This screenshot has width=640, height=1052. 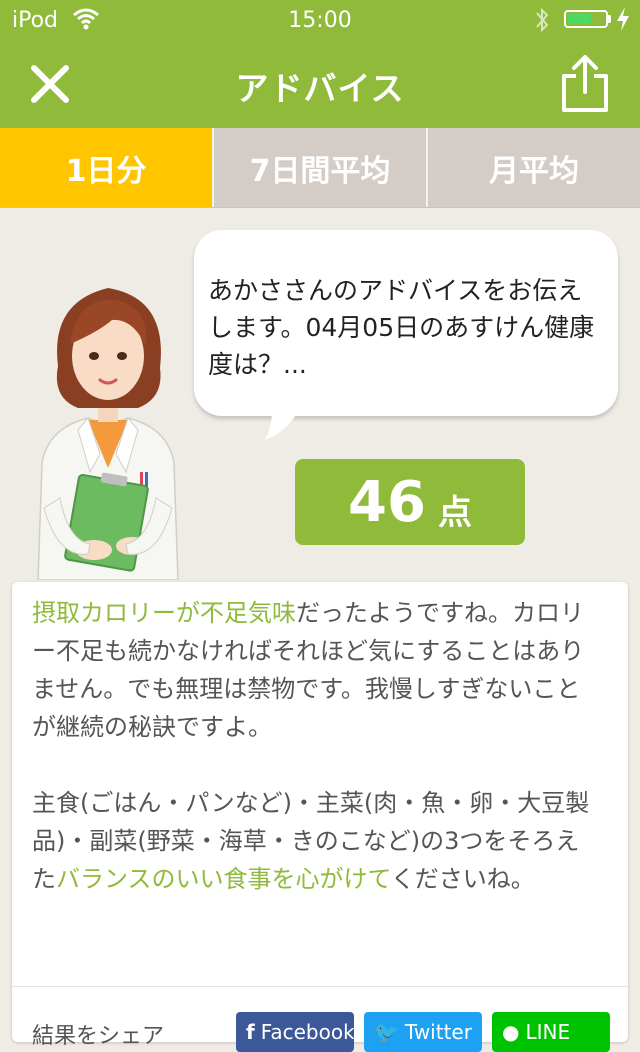 What do you see at coordinates (454, 512) in the screenshot?
I see `score-unit: 点` at bounding box center [454, 512].